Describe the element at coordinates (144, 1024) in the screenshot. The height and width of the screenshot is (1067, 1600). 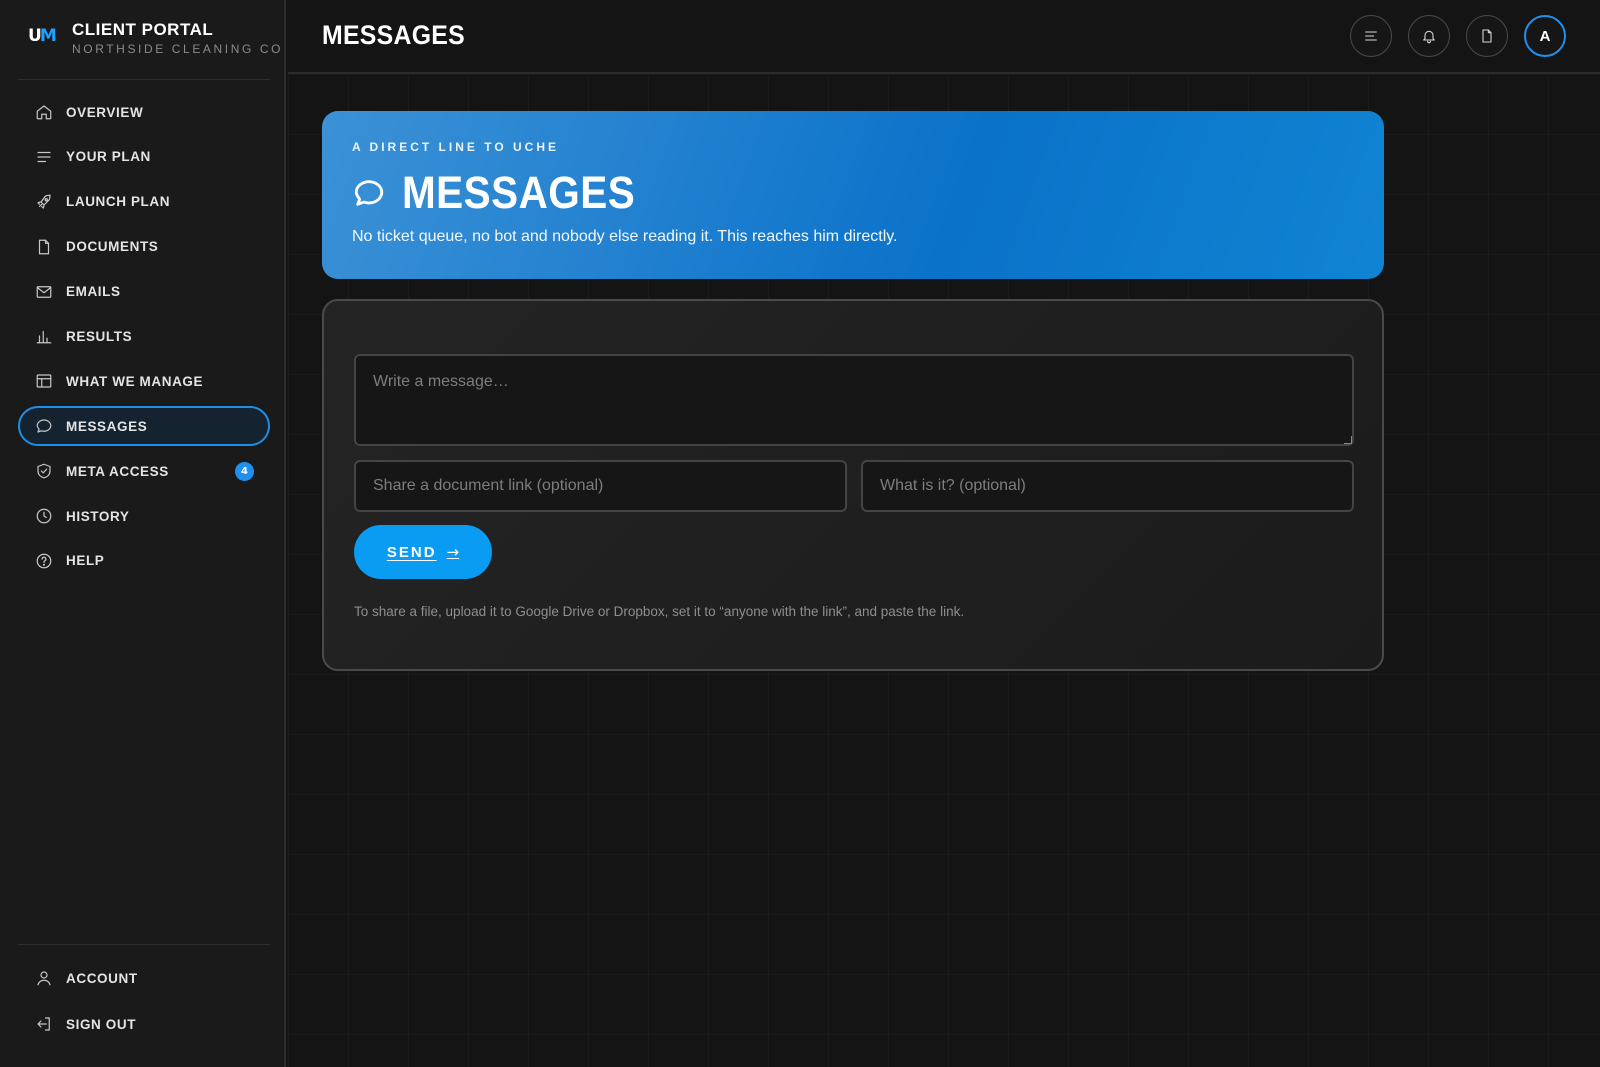
I see `sidebar-item-sign-out: SIGN OUT` at that location.